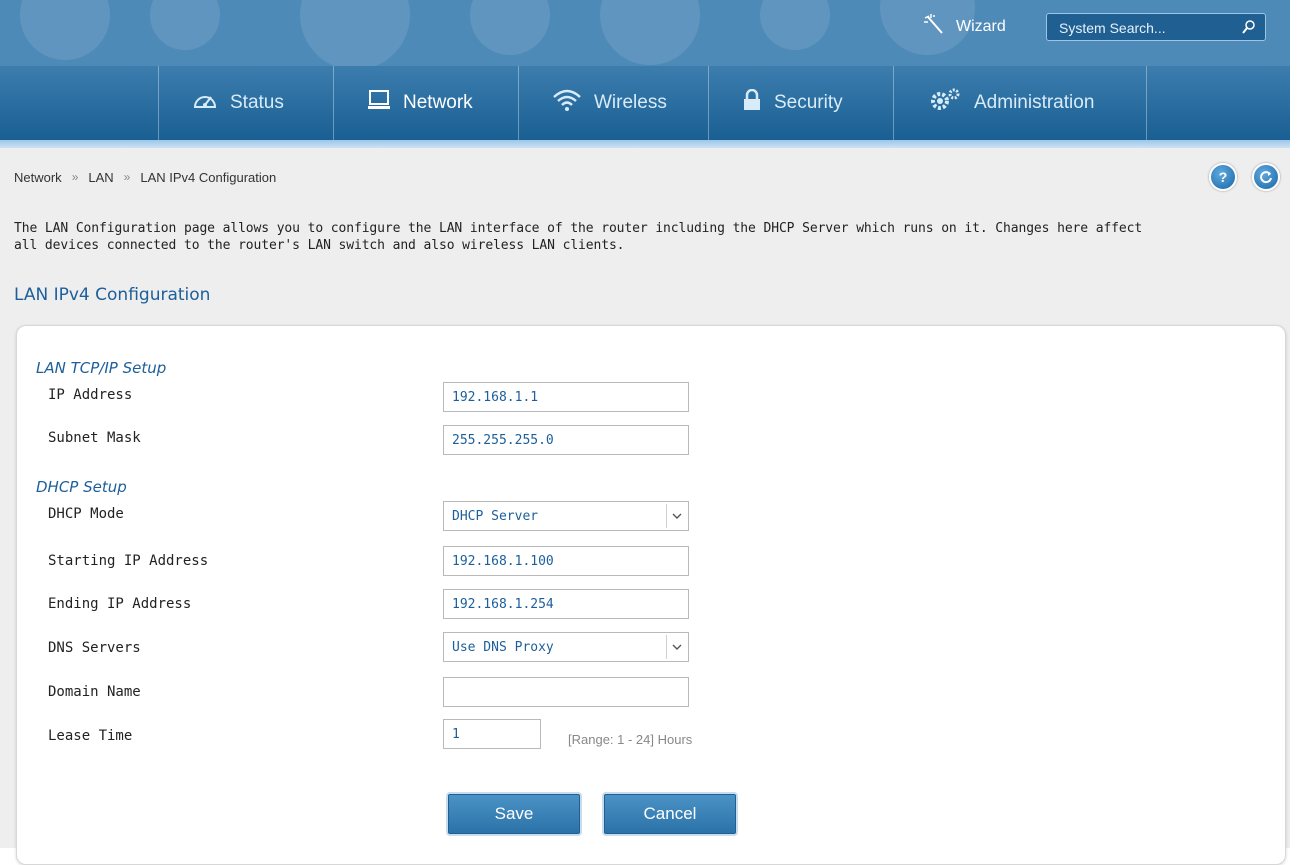 The height and width of the screenshot is (865, 1306). I want to click on nav-tab-label: Administration, so click(1034, 102).